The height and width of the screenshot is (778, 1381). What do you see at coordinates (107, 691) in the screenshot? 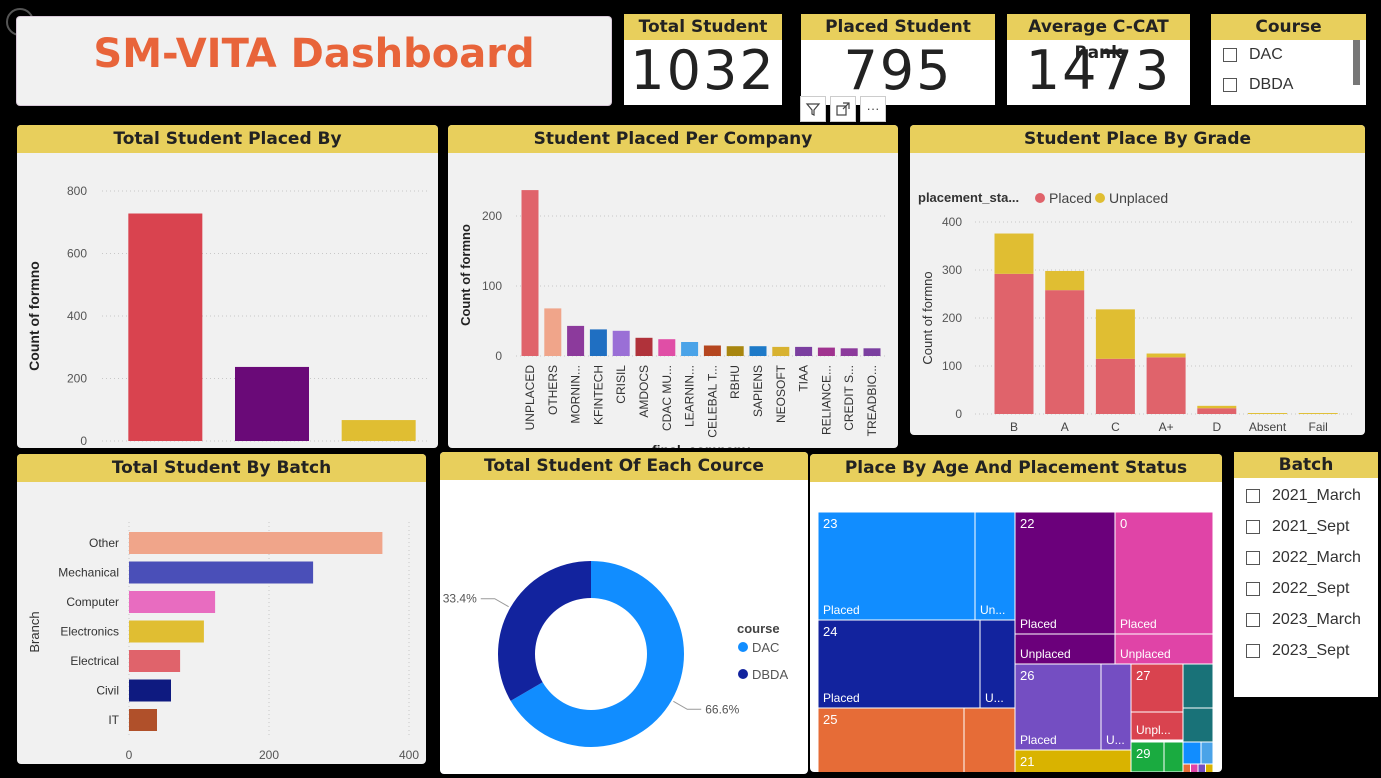
I see `y-tick-label: Civil` at bounding box center [107, 691].